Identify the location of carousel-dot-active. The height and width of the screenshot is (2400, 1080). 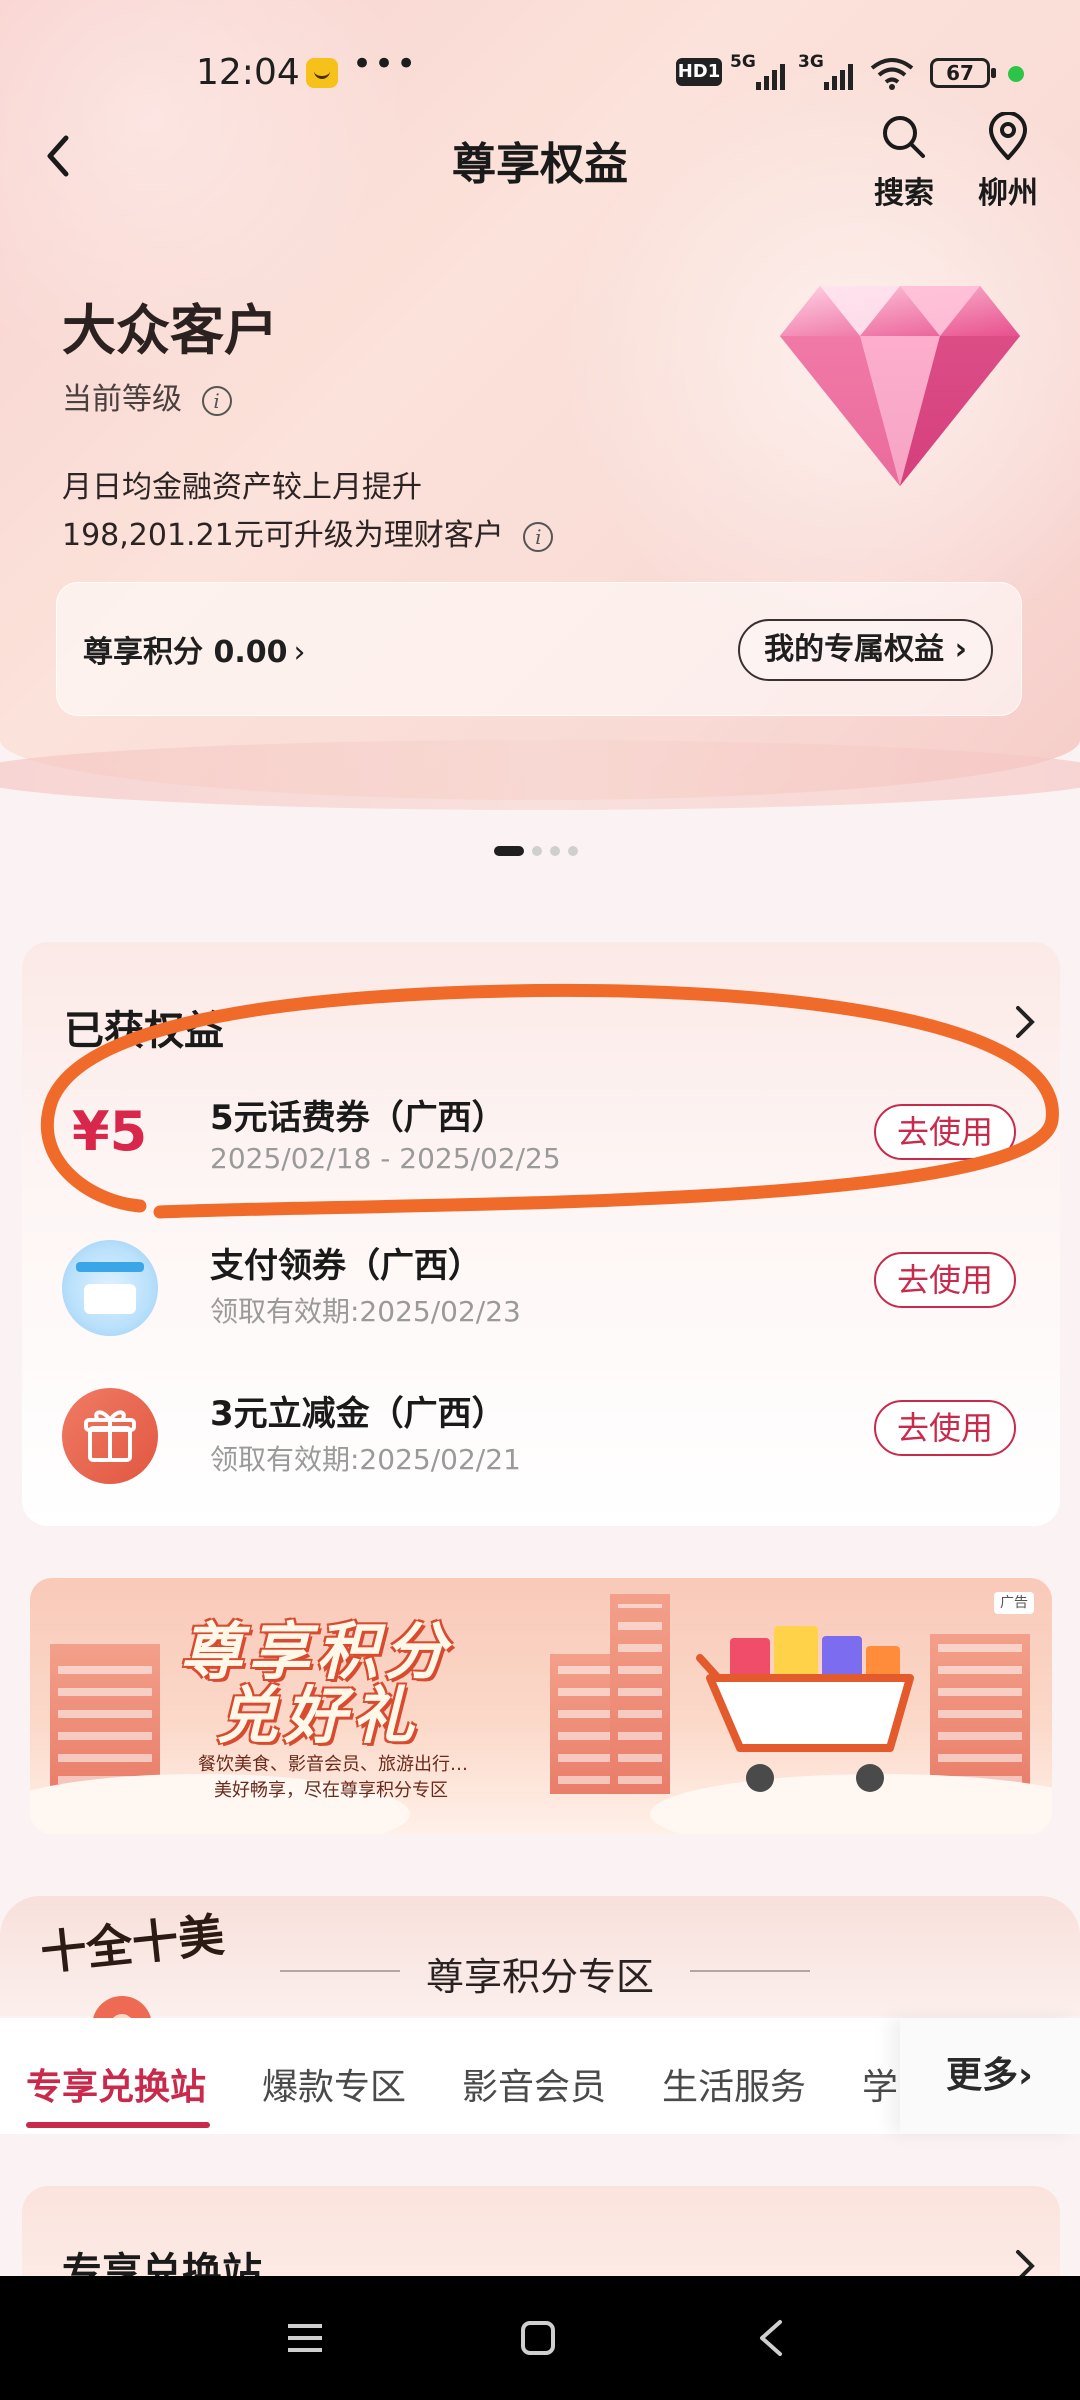
(509, 851).